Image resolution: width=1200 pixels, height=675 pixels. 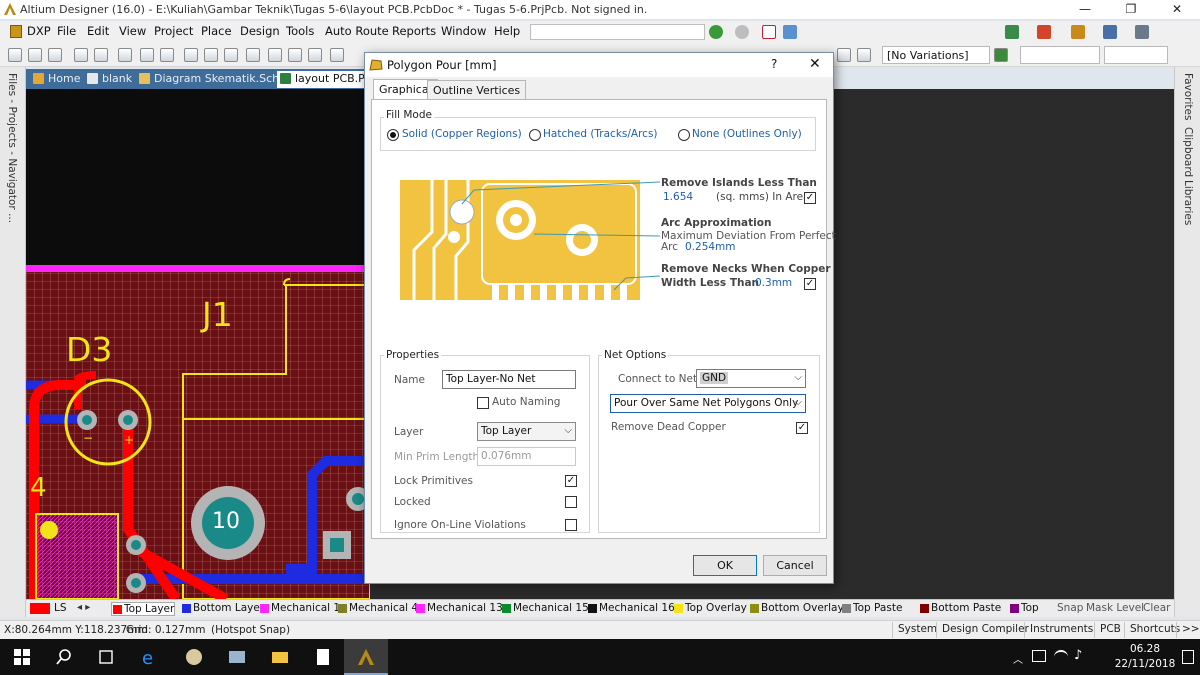 I want to click on select-icon, so click(x=337, y=55).